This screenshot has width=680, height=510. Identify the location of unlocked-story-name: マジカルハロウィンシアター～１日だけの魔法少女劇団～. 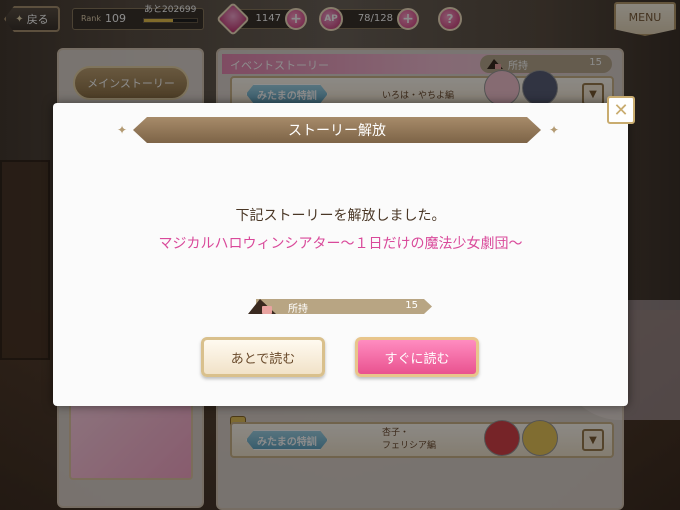
(340, 244).